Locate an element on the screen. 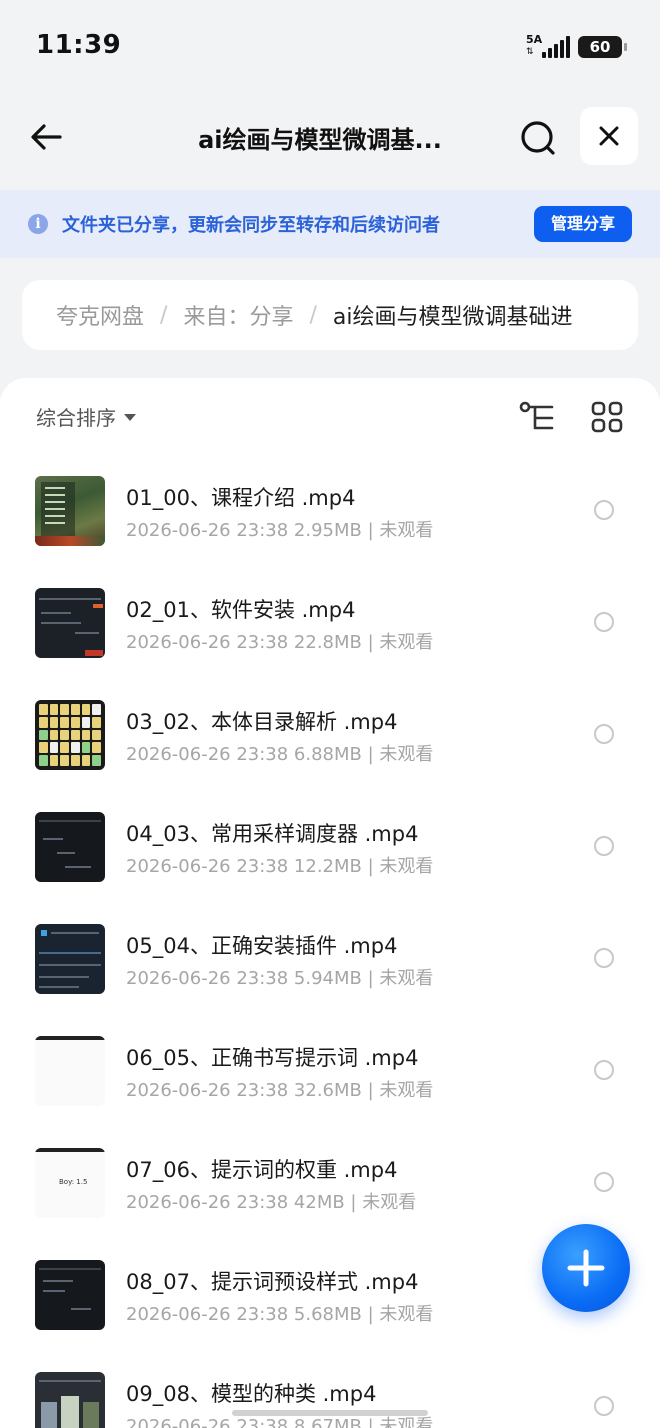 The image size is (660, 1428). thumbnail-label: Boy: 1.5 is located at coordinates (73, 1182).